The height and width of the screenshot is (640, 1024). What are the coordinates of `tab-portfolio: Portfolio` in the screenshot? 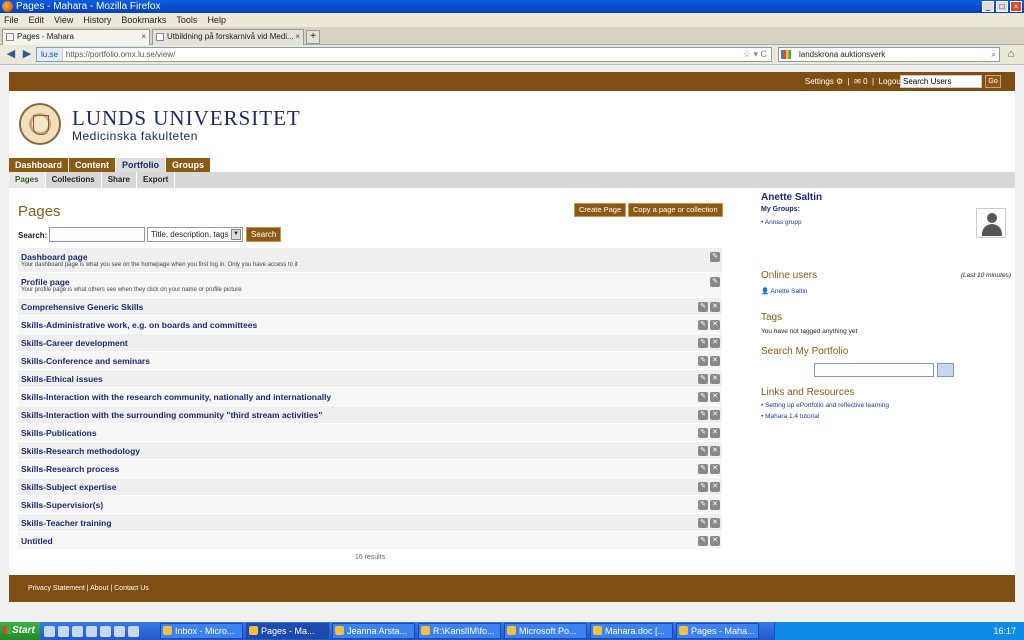 It's located at (141, 165).